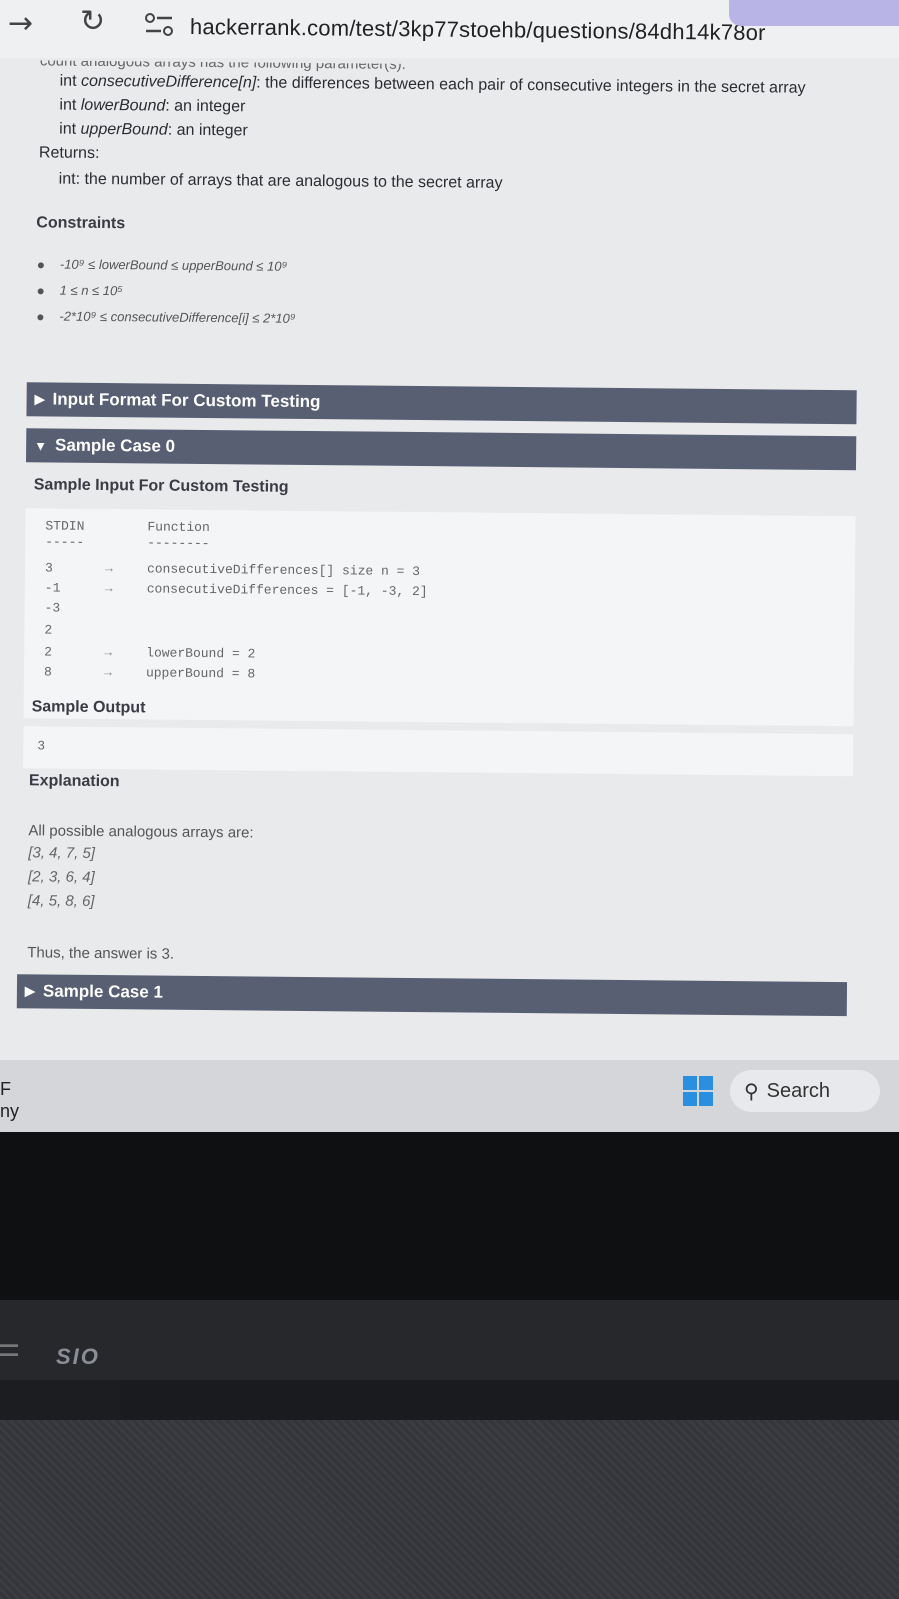  I want to click on constraints-title: Constraints, so click(81, 223).